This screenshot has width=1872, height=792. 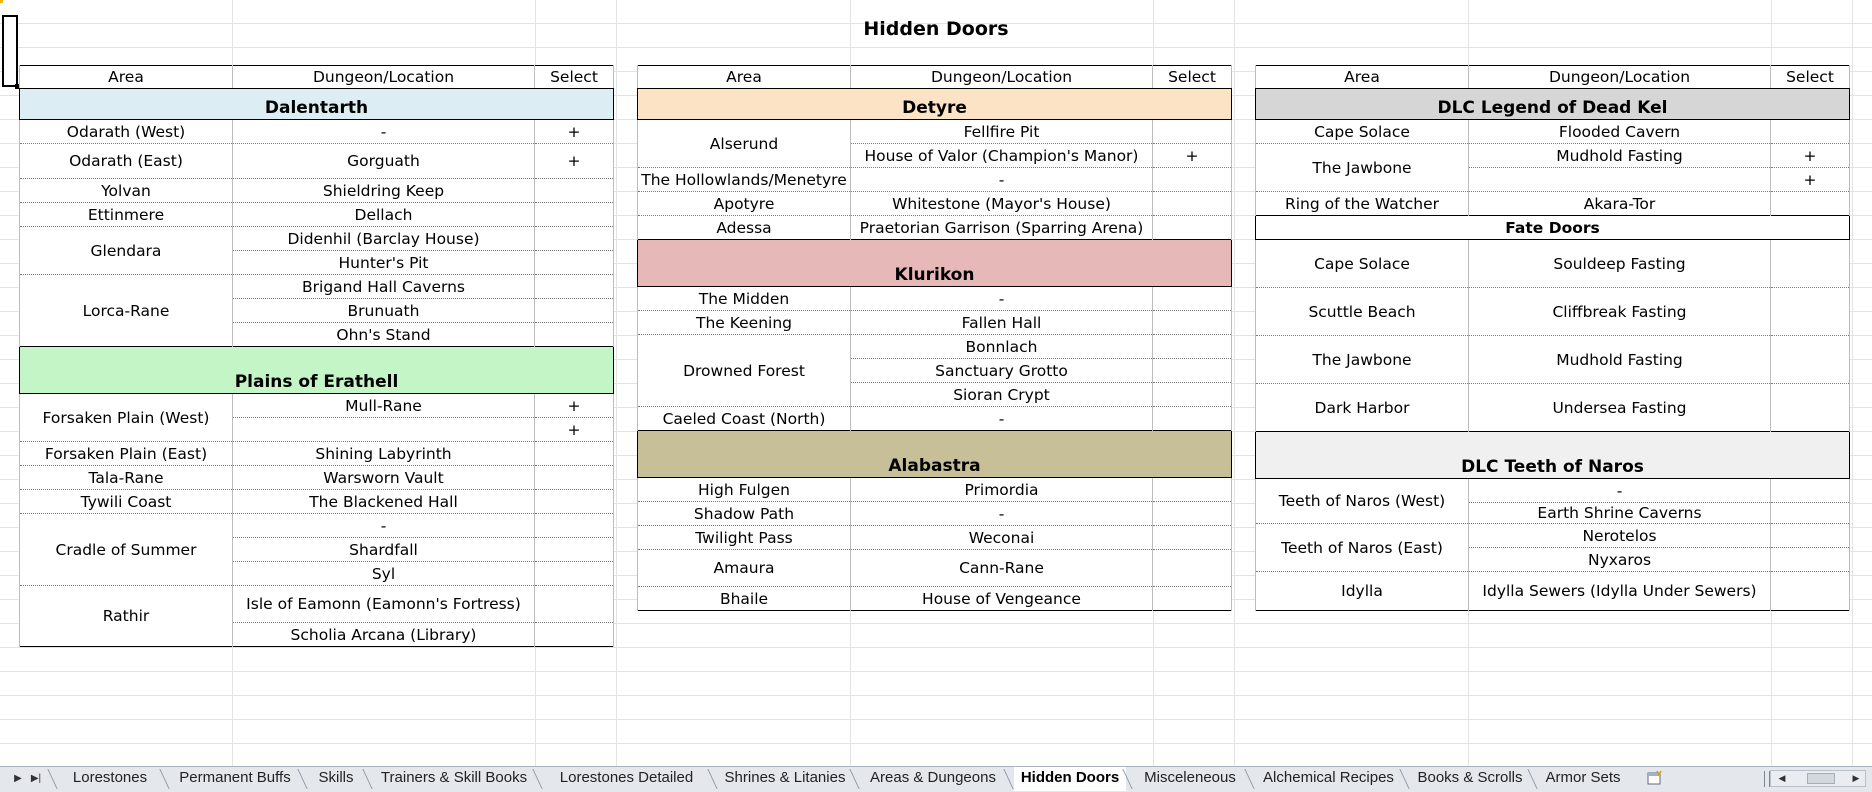 I want to click on location-cell: Isle of Eamonn (Eamonn's Fortress), so click(x=383, y=604).